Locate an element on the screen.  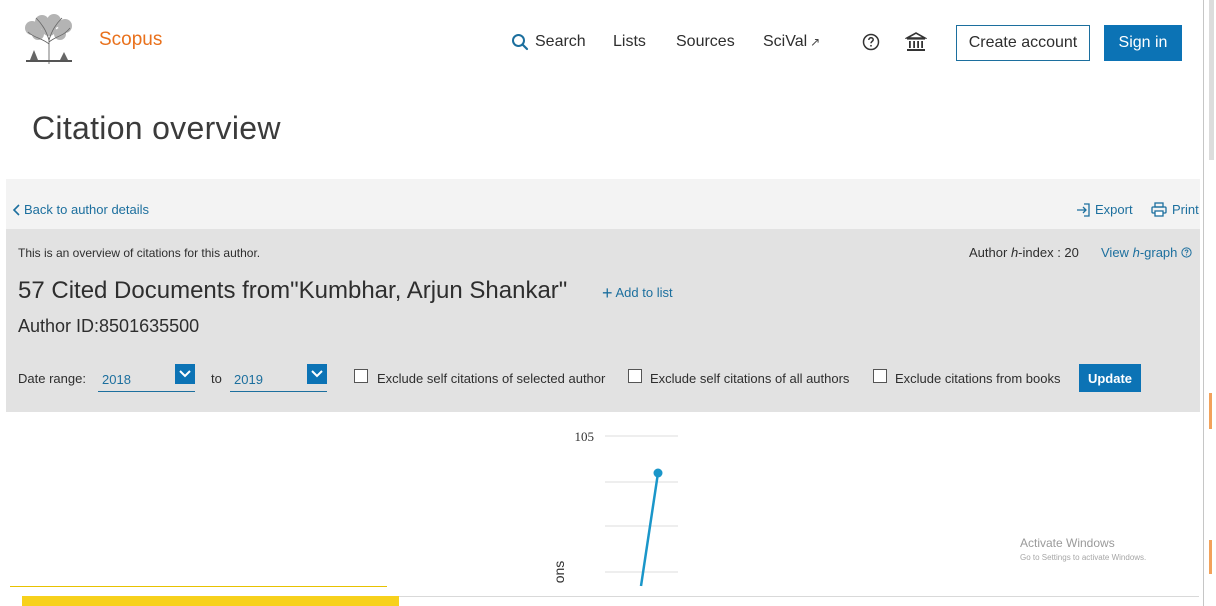
nav-scival: SciVal ↗ is located at coordinates (791, 42).